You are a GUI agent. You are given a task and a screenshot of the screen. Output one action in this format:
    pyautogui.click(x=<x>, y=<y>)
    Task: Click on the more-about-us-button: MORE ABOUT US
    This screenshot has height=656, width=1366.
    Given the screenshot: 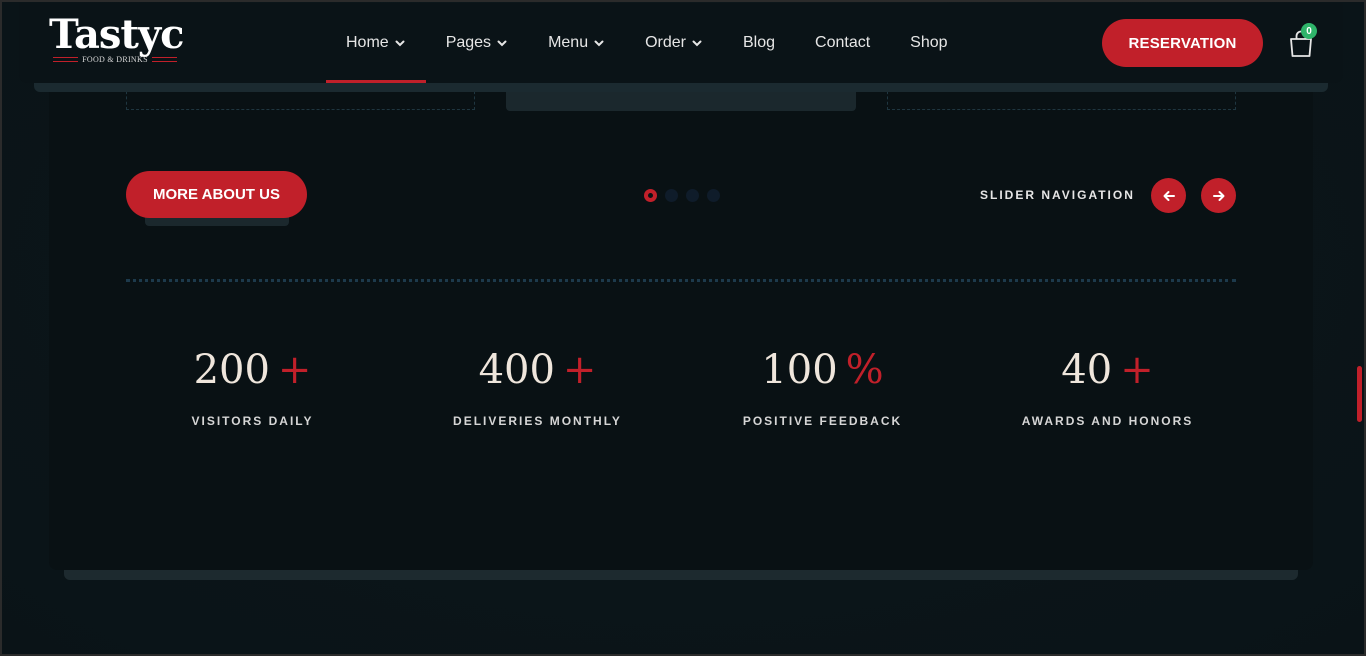 What is the action you would take?
    pyautogui.click(x=216, y=194)
    